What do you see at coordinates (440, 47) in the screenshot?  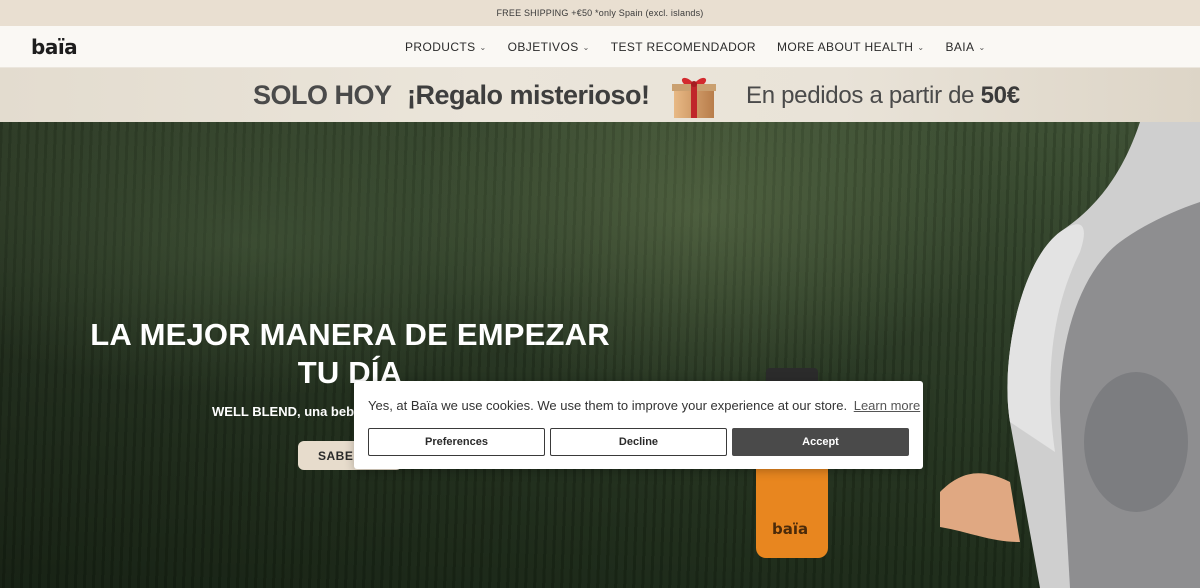 I see `nav-products-label: PRODUCTS` at bounding box center [440, 47].